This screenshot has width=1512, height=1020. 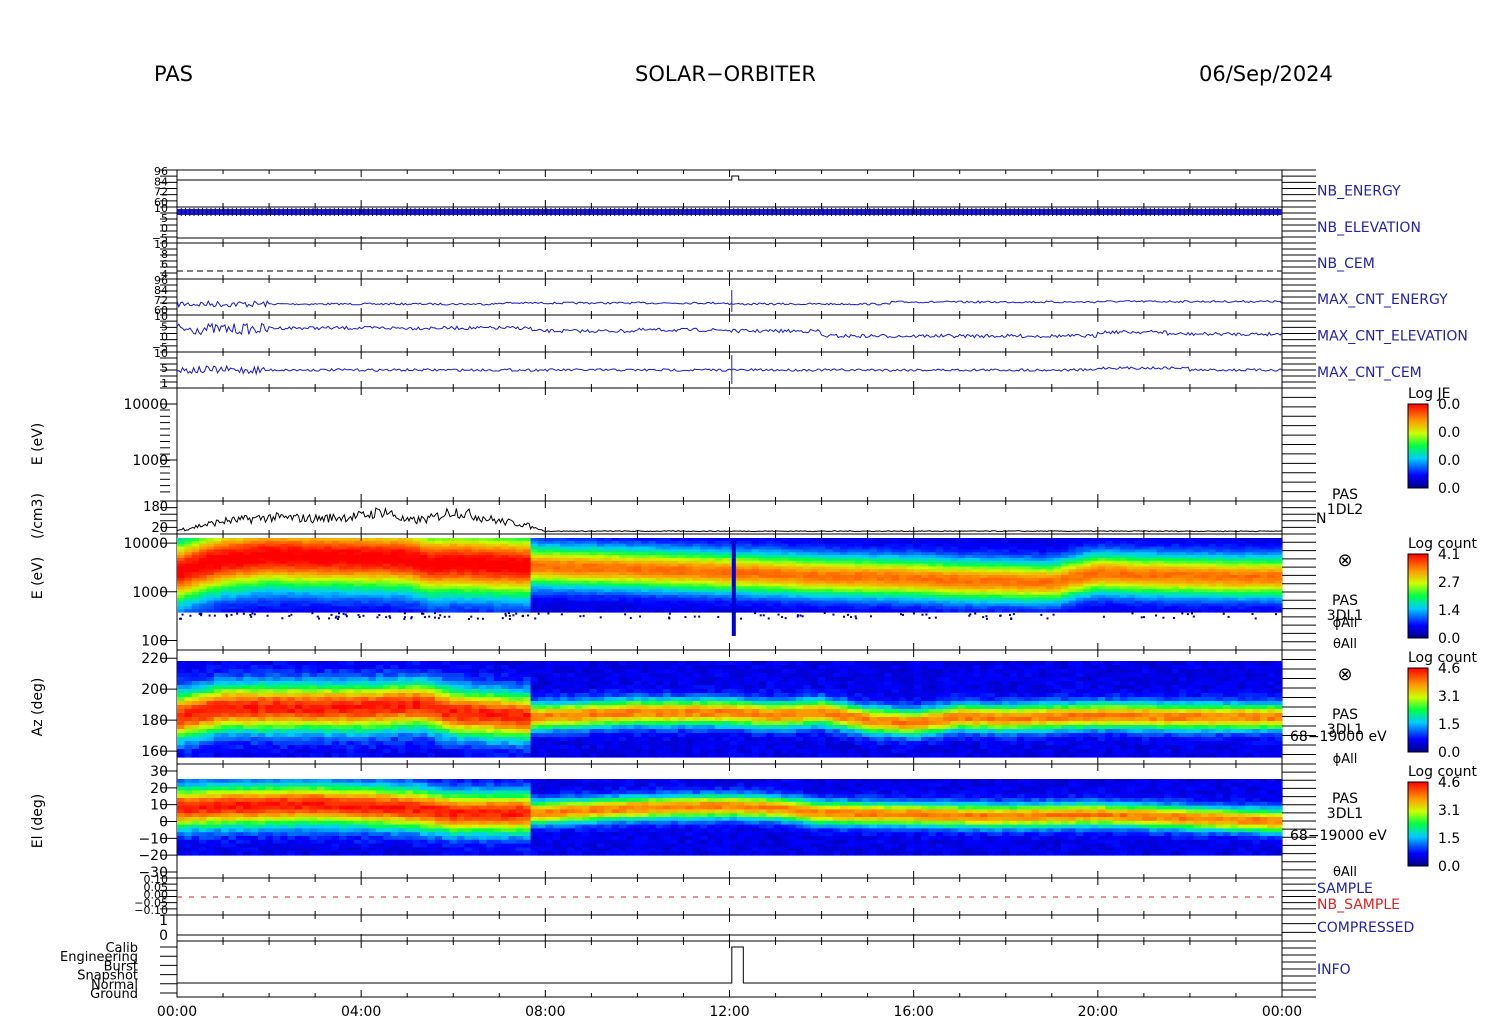 What do you see at coordinates (729, 444) in the screenshot?
I see `je-panel` at bounding box center [729, 444].